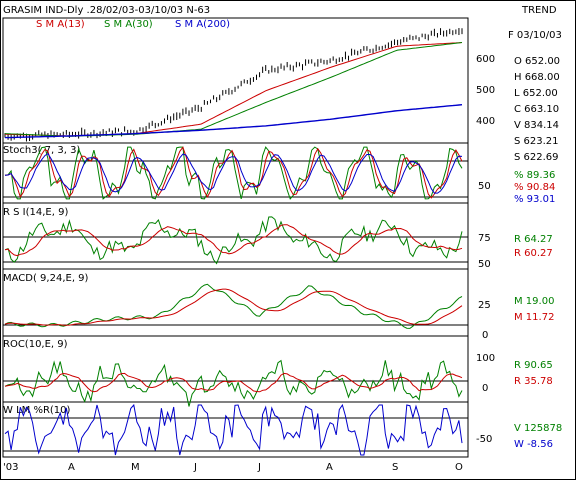  I want to click on price-info-line: H 668.00, so click(537, 77).